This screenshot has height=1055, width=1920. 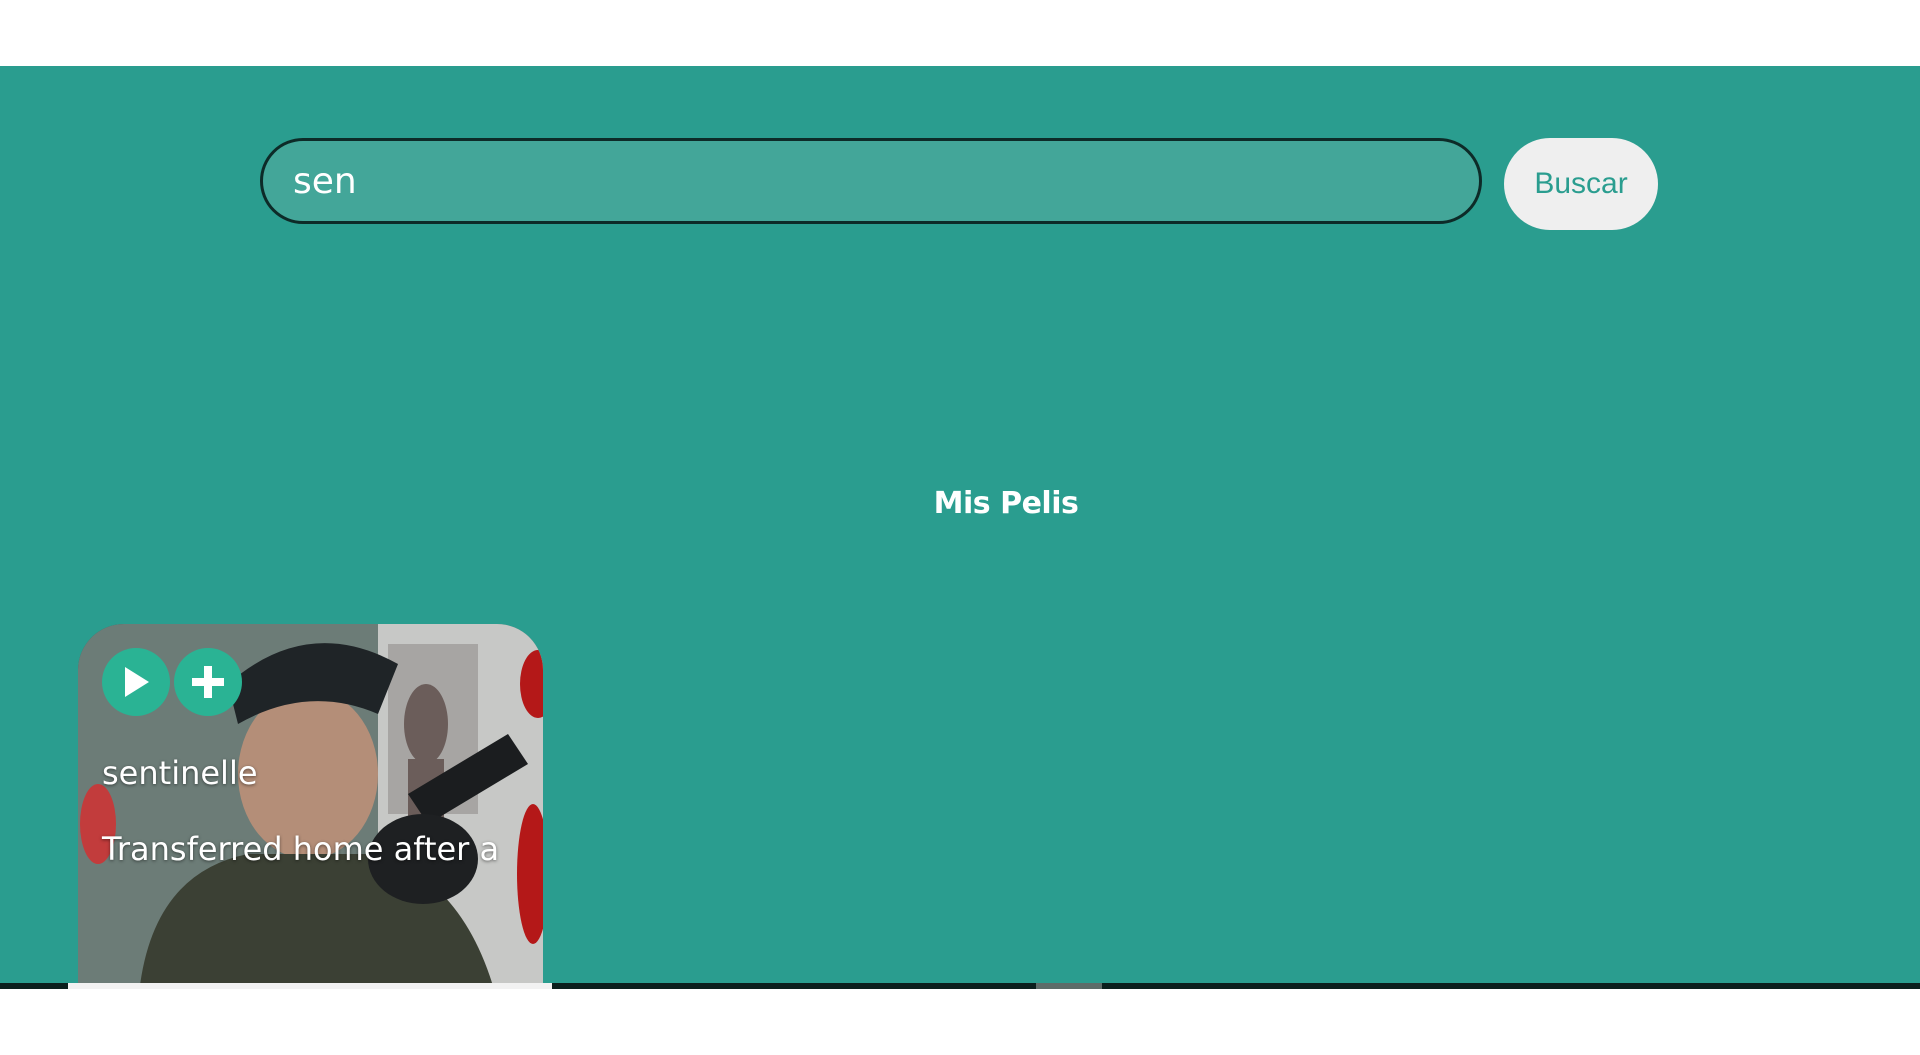 I want to click on card-actions, so click(x=172, y=682).